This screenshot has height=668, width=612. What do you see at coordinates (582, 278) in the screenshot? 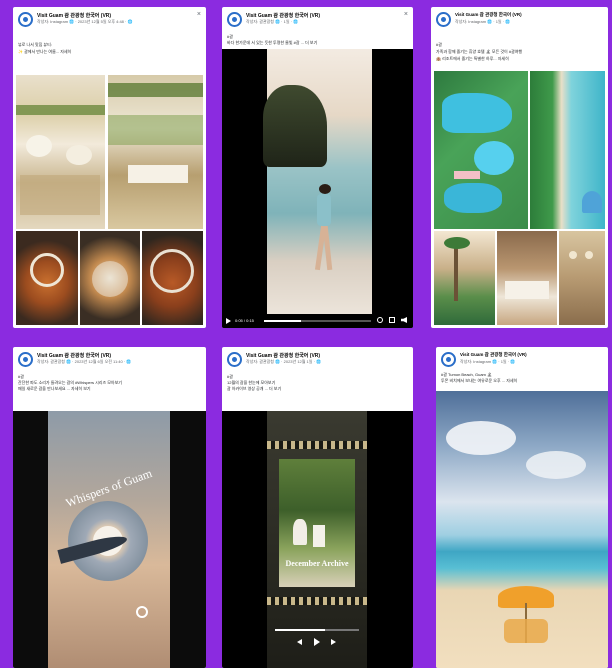
I see `photo-hotel-bathroom` at bounding box center [582, 278].